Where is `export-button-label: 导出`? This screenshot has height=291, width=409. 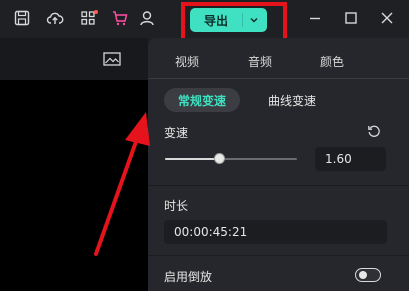 export-button-label: 导出 is located at coordinates (215, 20).